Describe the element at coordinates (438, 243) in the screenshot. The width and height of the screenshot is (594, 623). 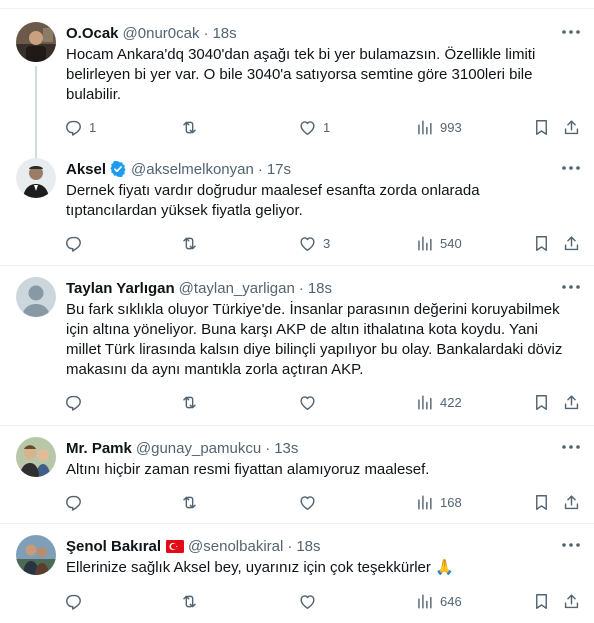
I see `views-button: 540` at that location.